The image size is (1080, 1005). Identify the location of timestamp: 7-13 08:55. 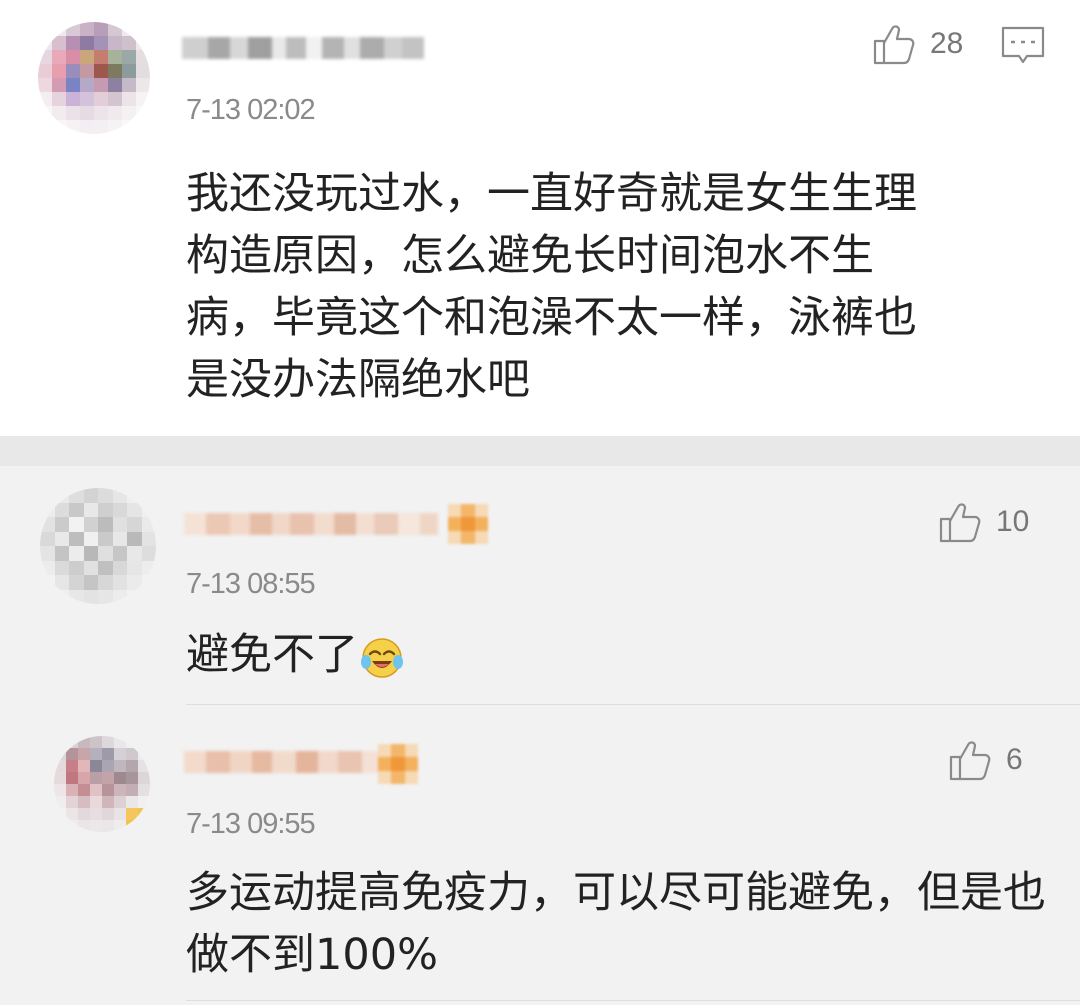
(251, 584).